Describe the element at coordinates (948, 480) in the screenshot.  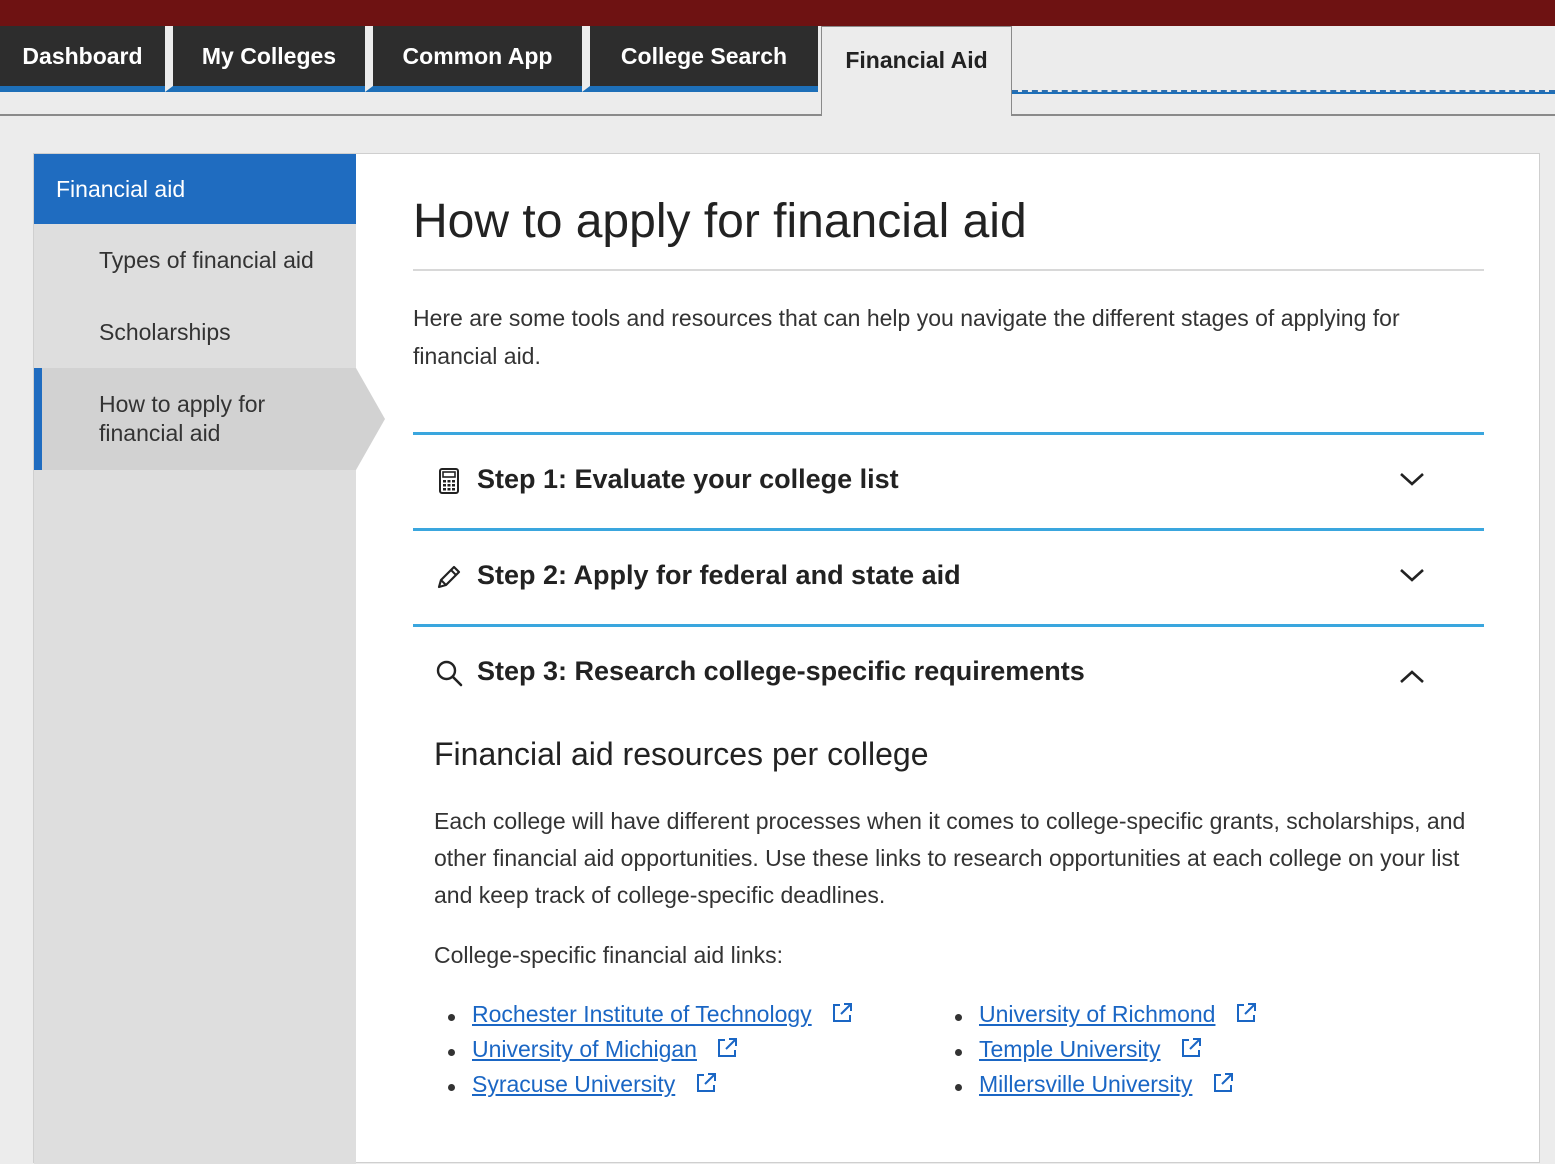
I see `accordion-step-1: Step 1: Evaluate your college list` at that location.